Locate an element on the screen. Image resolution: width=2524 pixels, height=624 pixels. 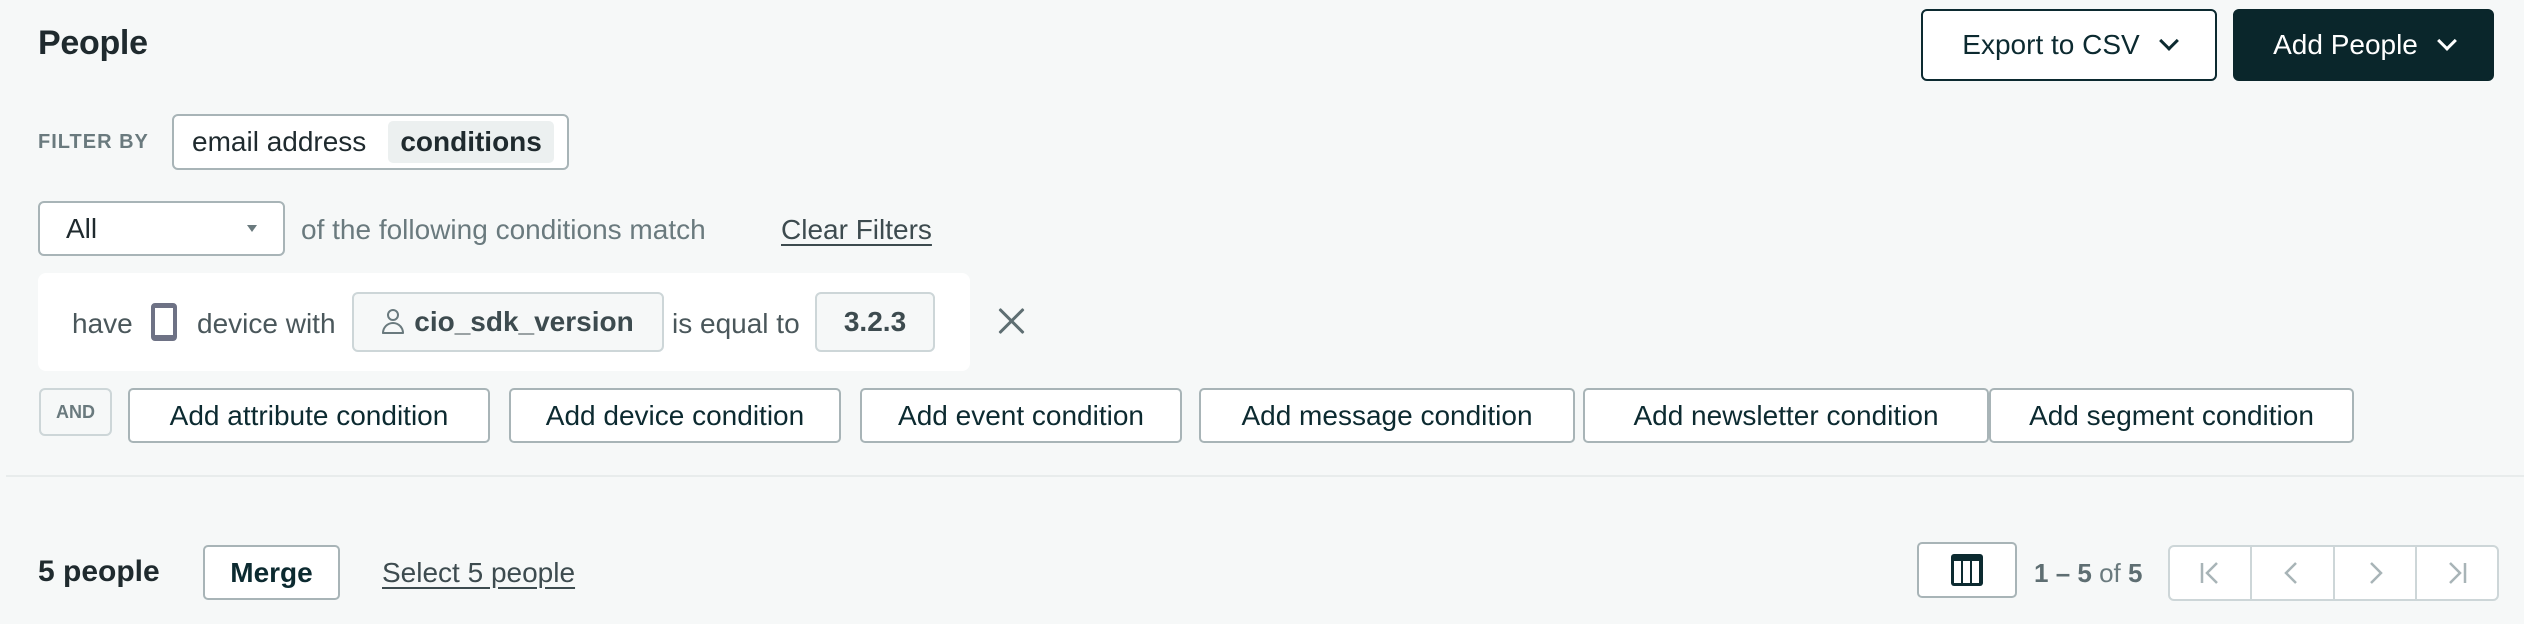
next-page-button is located at coordinates (2376, 573).